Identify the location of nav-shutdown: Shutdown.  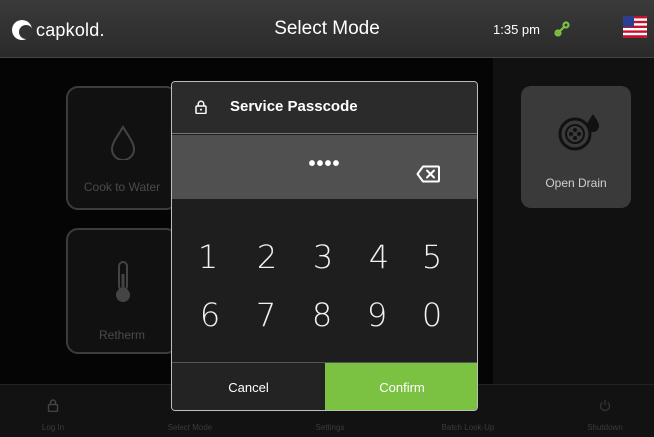
(605, 411).